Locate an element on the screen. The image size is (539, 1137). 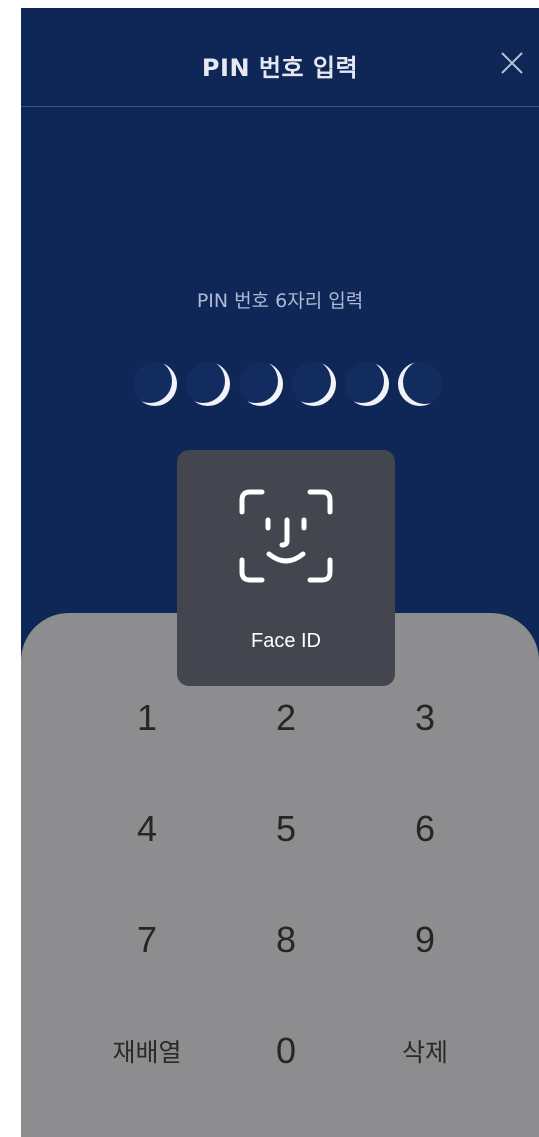
key-0: 0 is located at coordinates (286, 1051).